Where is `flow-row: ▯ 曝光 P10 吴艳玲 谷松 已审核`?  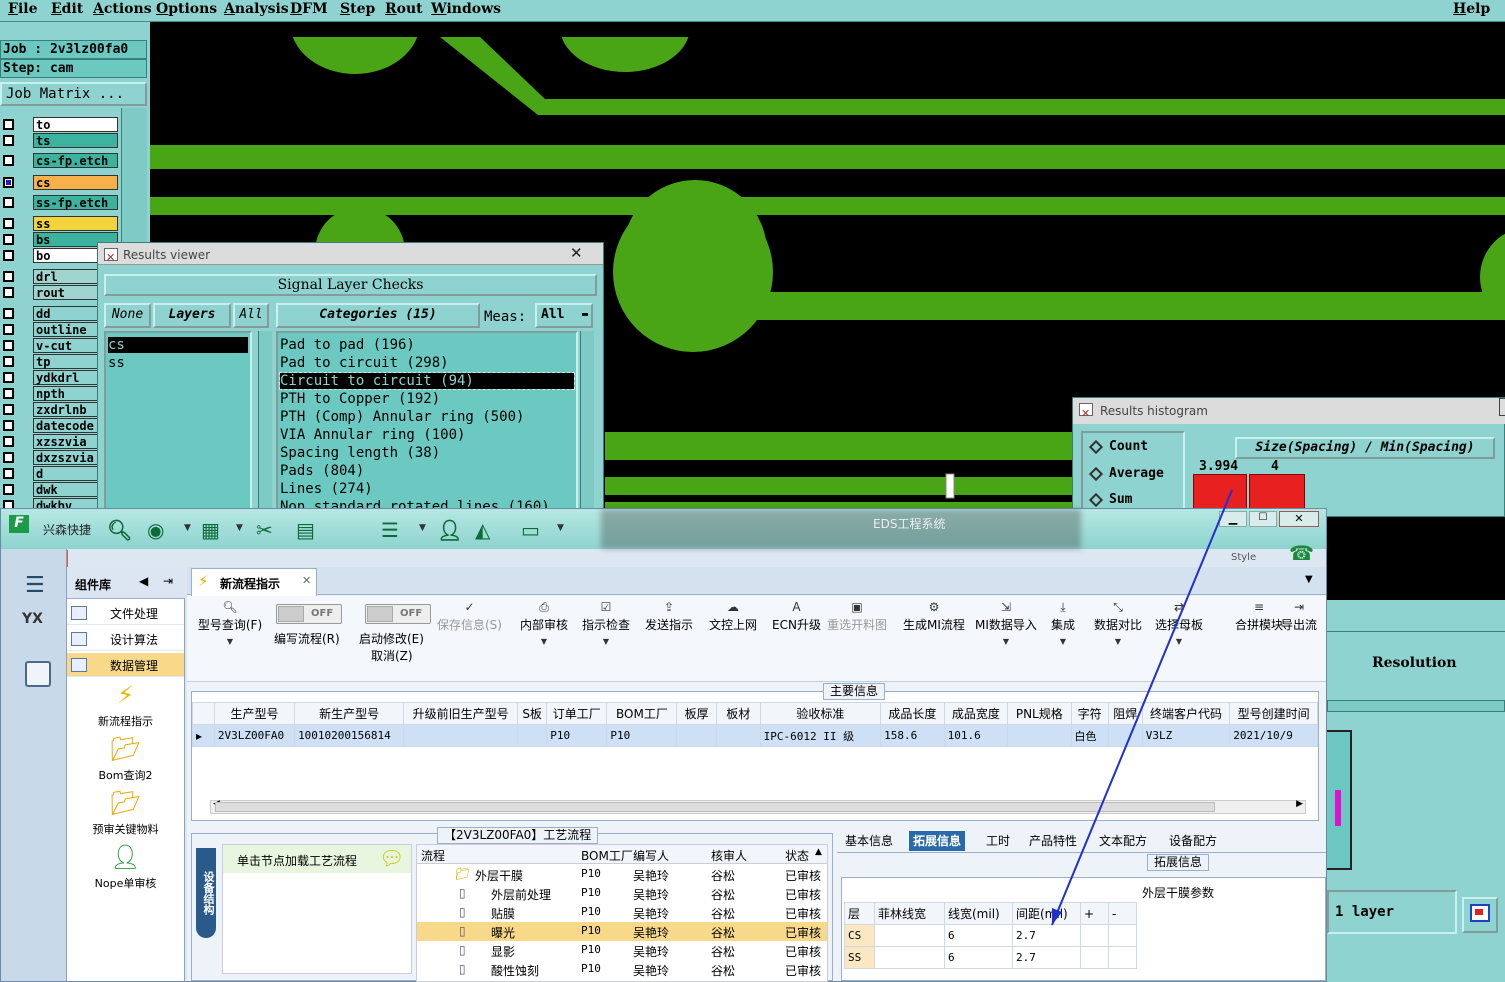 flow-row: ▯ 曝光 P10 吴艳玲 谷松 已审核 is located at coordinates (622, 931).